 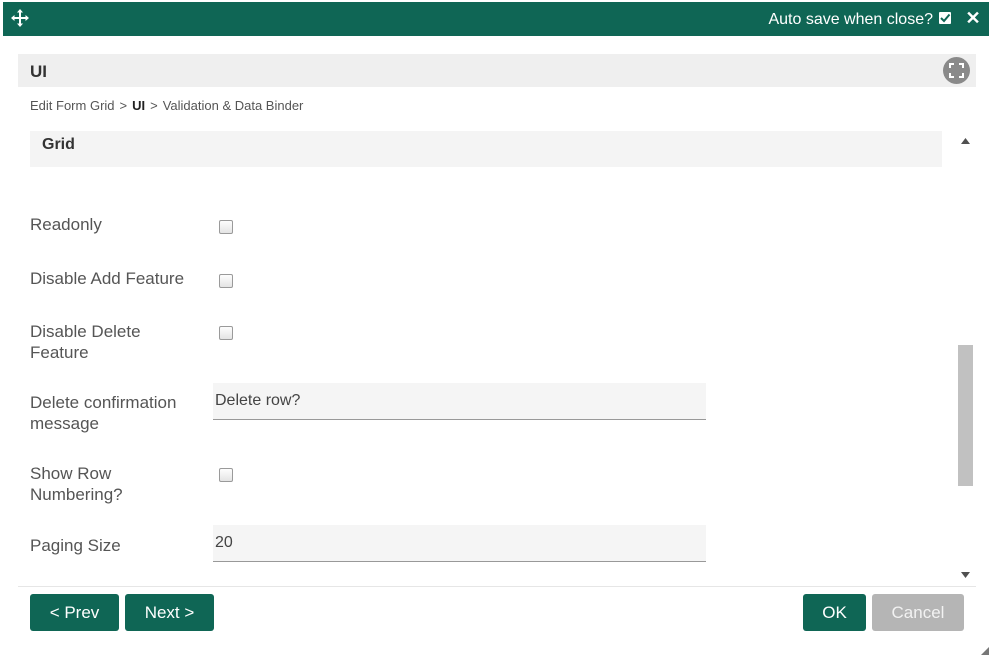 I want to click on field-label: Disable Delete Feature, so click(x=85, y=342).